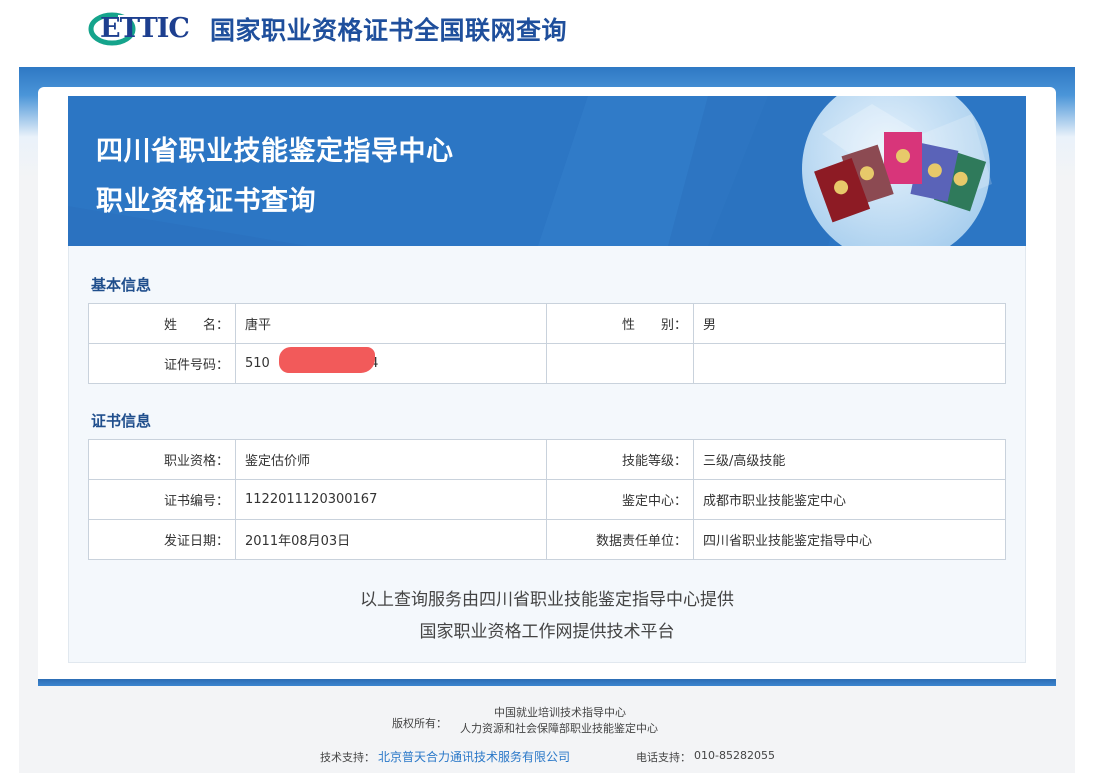  I want to click on copyright-org-1: 中国就业培训技术指导中心, so click(560, 712).